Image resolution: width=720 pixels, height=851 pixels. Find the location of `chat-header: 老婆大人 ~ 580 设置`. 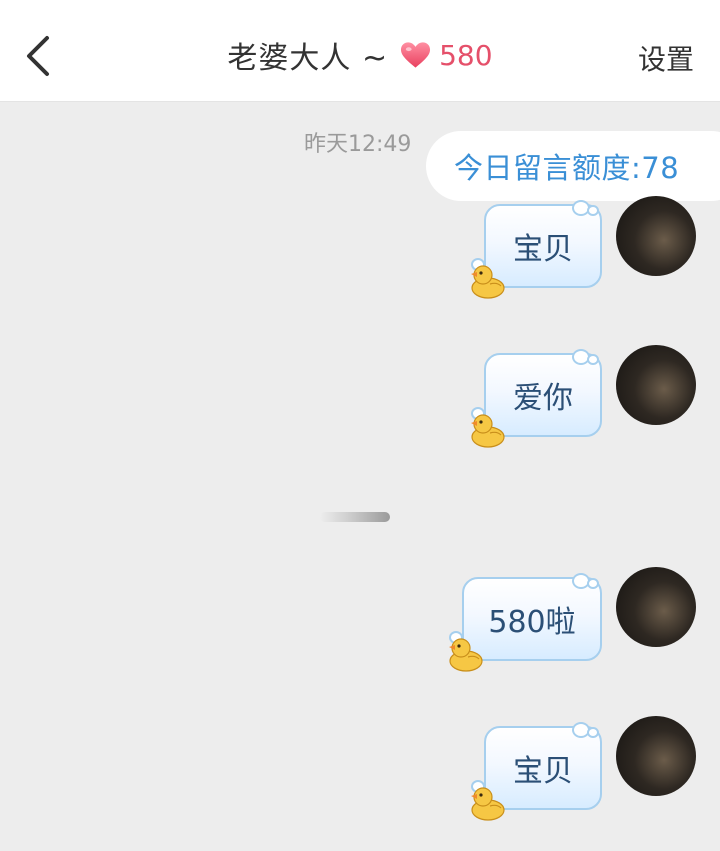

chat-header: 老婆大人 ~ 580 设置 is located at coordinates (360, 51).